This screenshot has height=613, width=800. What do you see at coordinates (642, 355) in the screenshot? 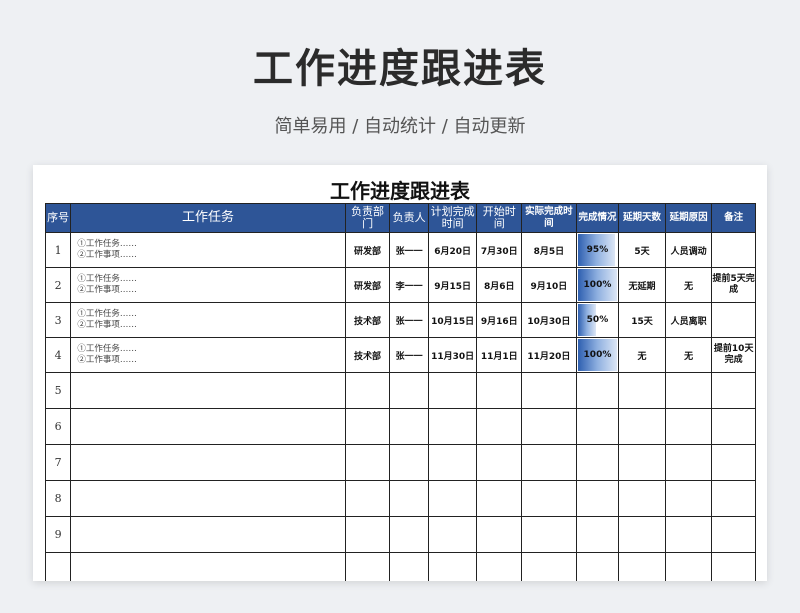
I see `delay-days-cell: 无` at bounding box center [642, 355].